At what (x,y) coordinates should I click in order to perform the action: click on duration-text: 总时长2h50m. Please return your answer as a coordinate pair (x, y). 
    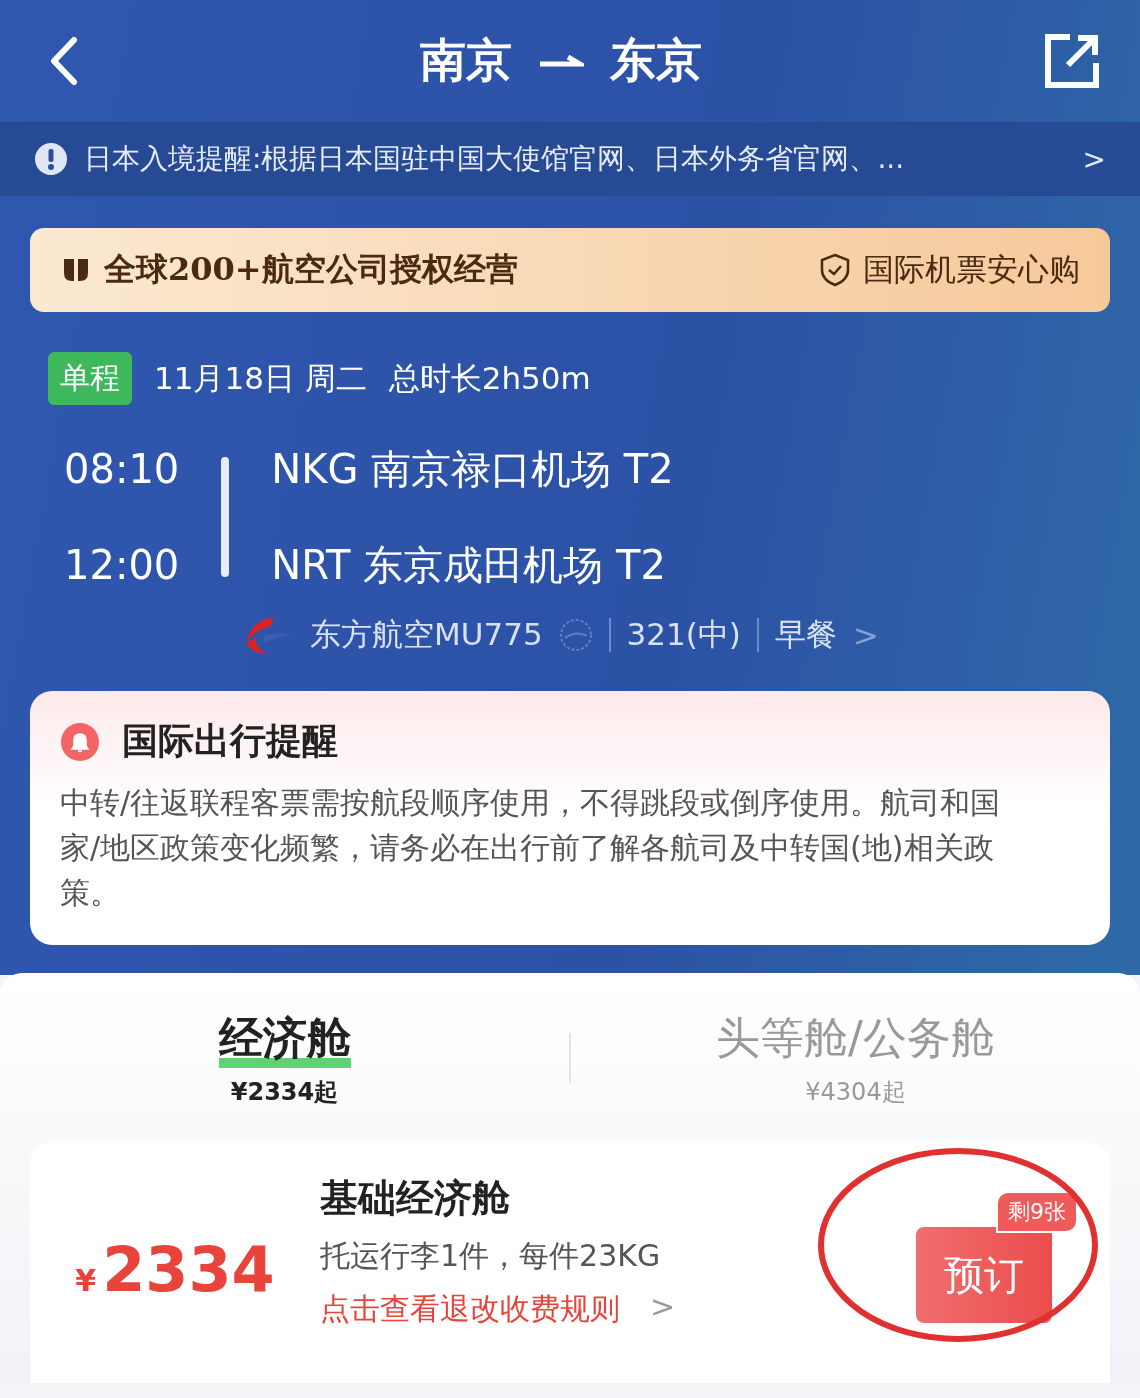
    Looking at the image, I should click on (489, 378).